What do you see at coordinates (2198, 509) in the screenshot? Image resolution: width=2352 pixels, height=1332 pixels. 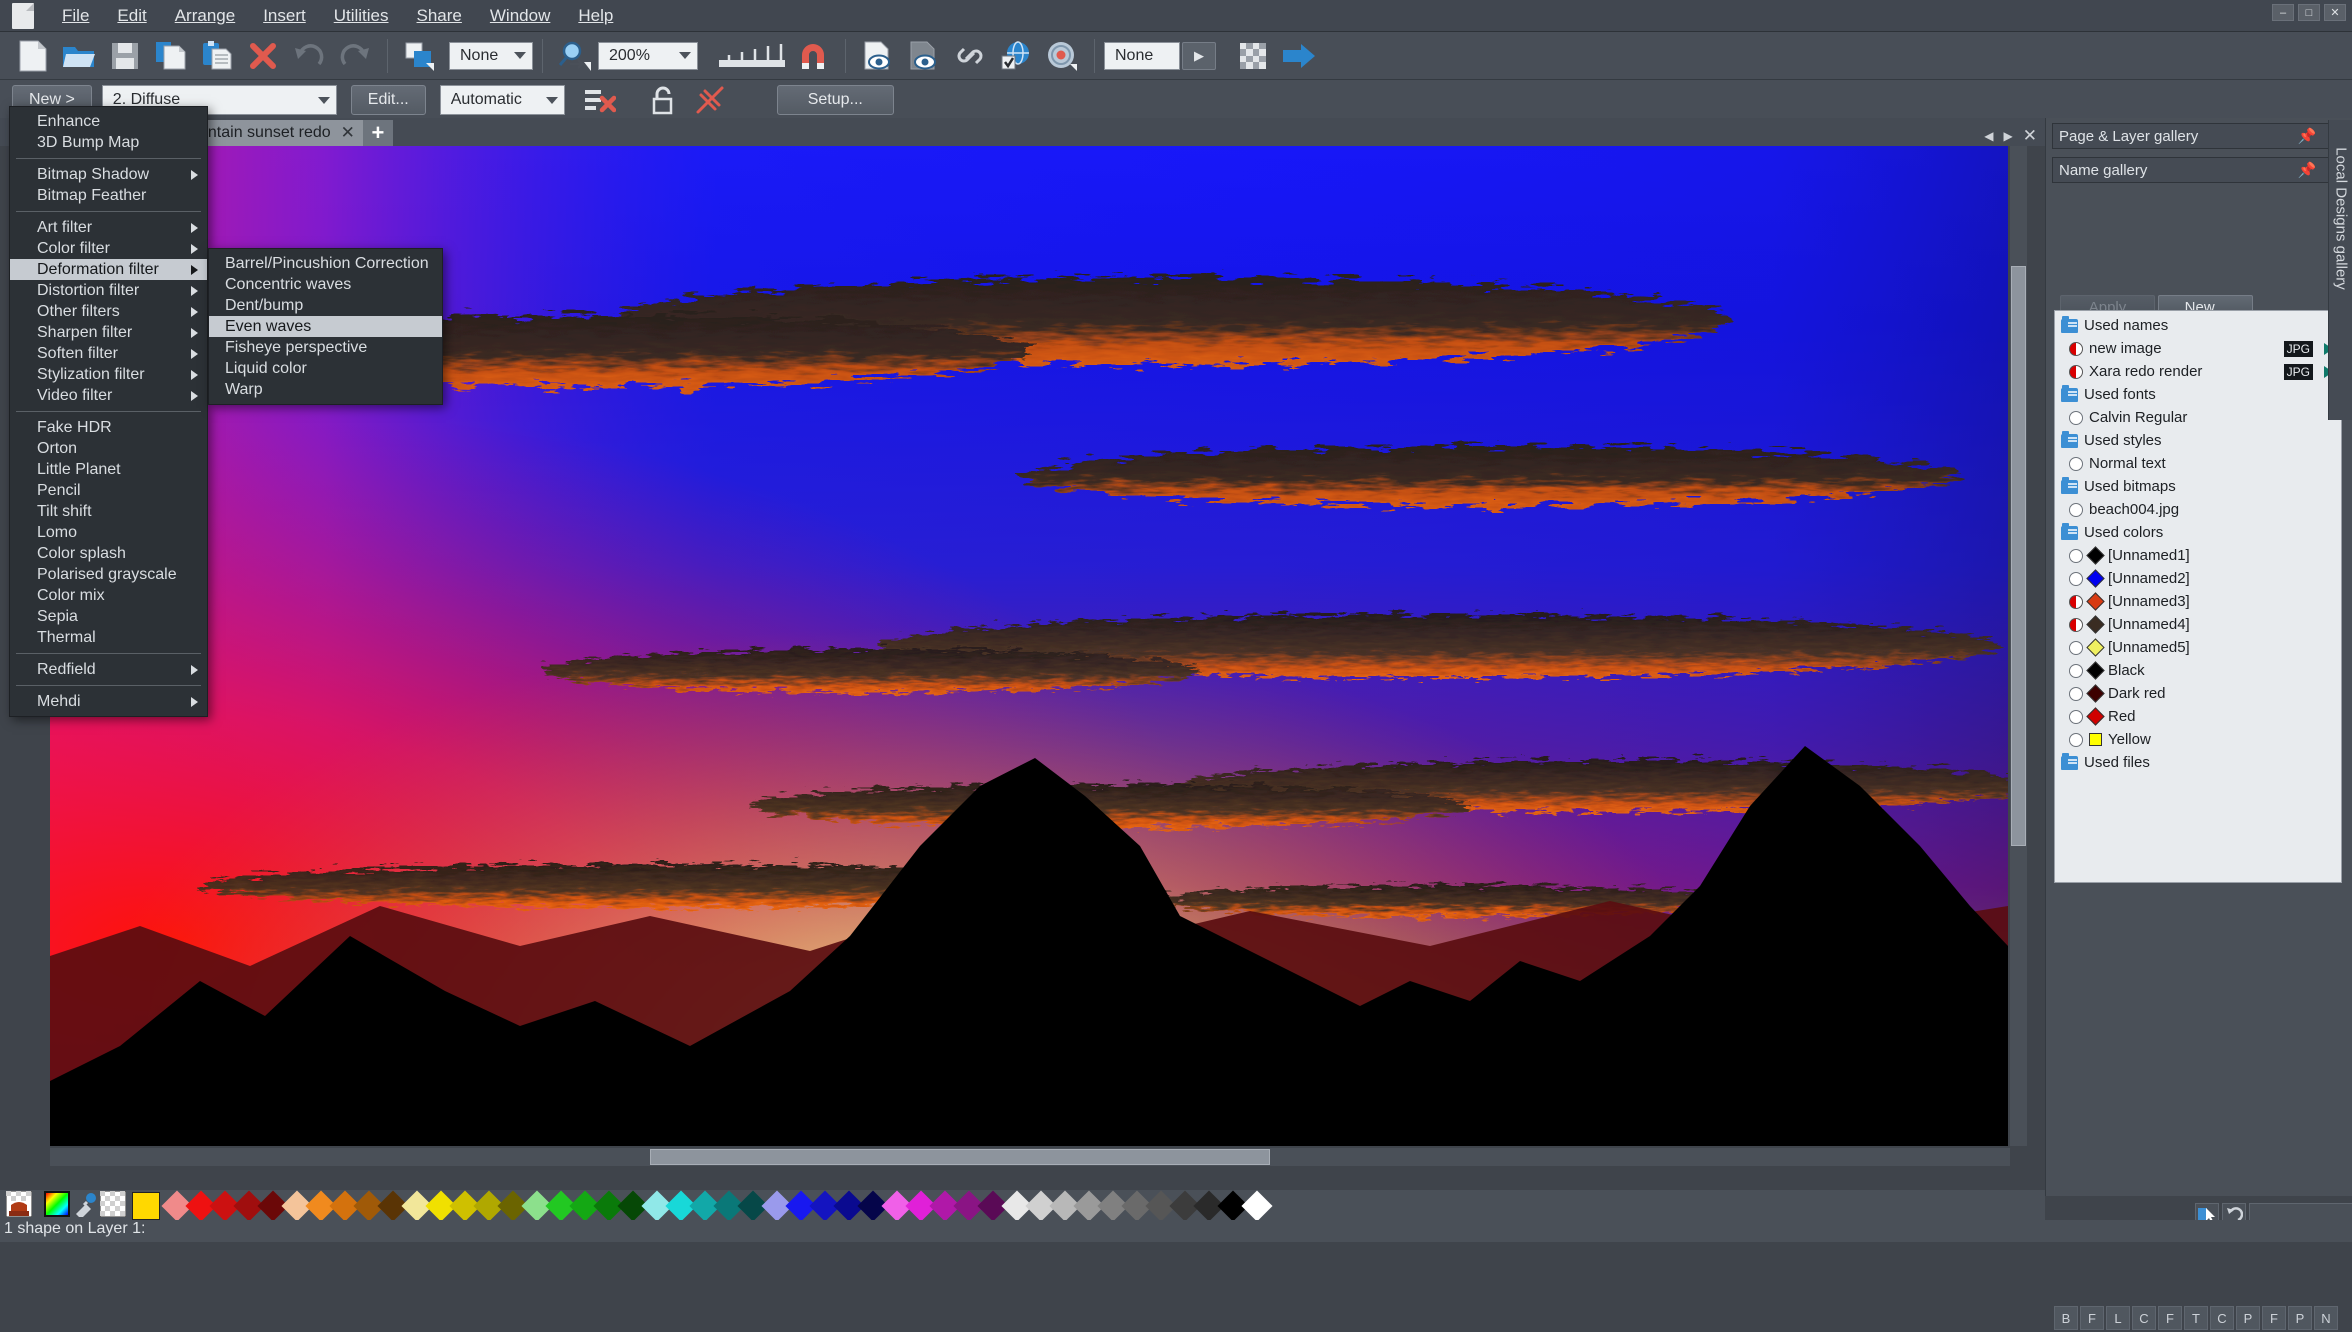 I see `name-gallery-row: beach004.jpg` at bounding box center [2198, 509].